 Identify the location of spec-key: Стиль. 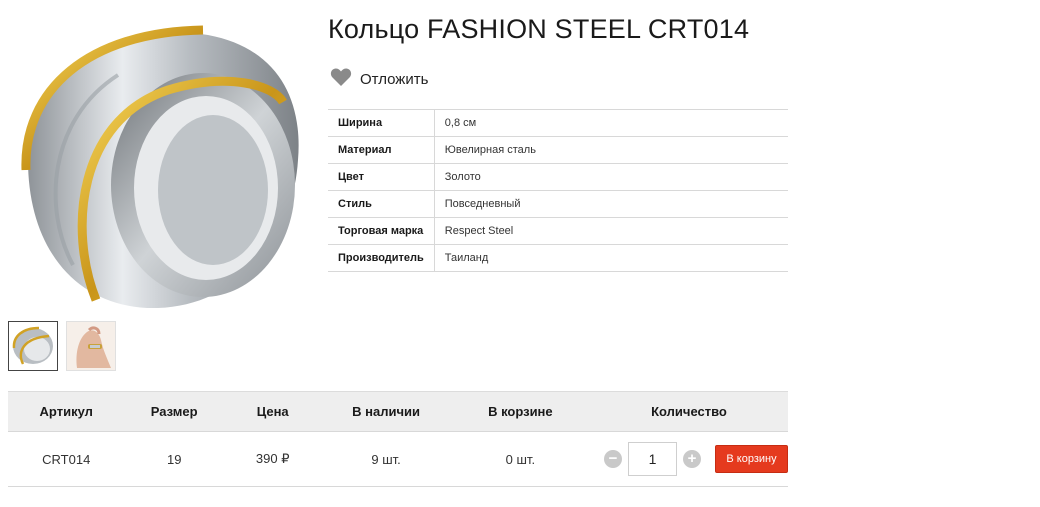
(381, 204).